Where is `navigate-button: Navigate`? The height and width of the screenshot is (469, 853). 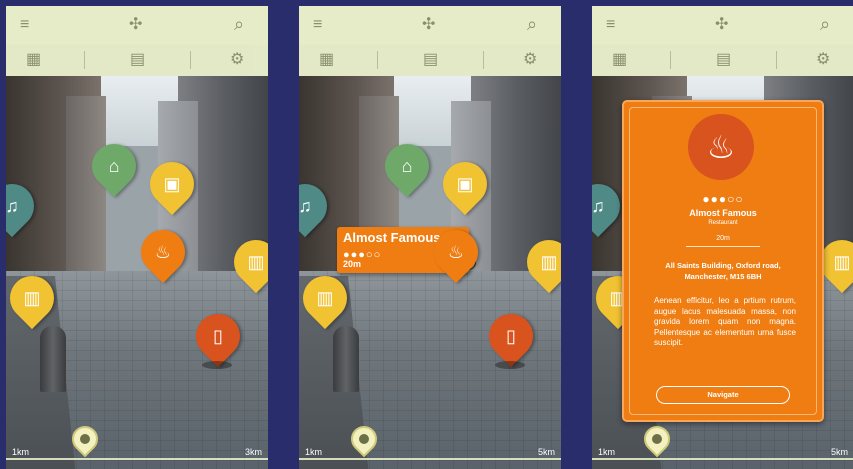 navigate-button: Navigate is located at coordinates (723, 395).